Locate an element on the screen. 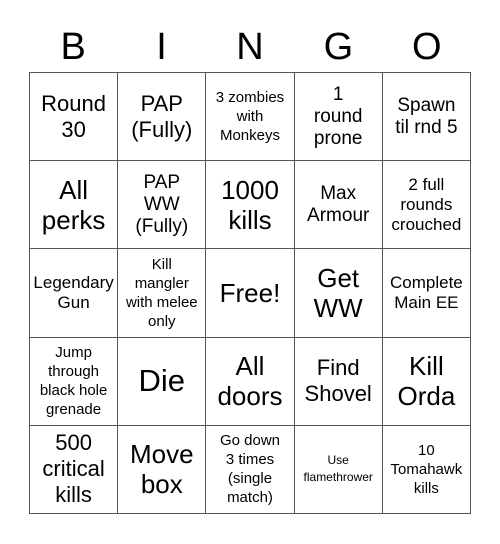 This screenshot has height=544, width=500. bingo-cell: Spawn til rnd 5 is located at coordinates (426, 117).